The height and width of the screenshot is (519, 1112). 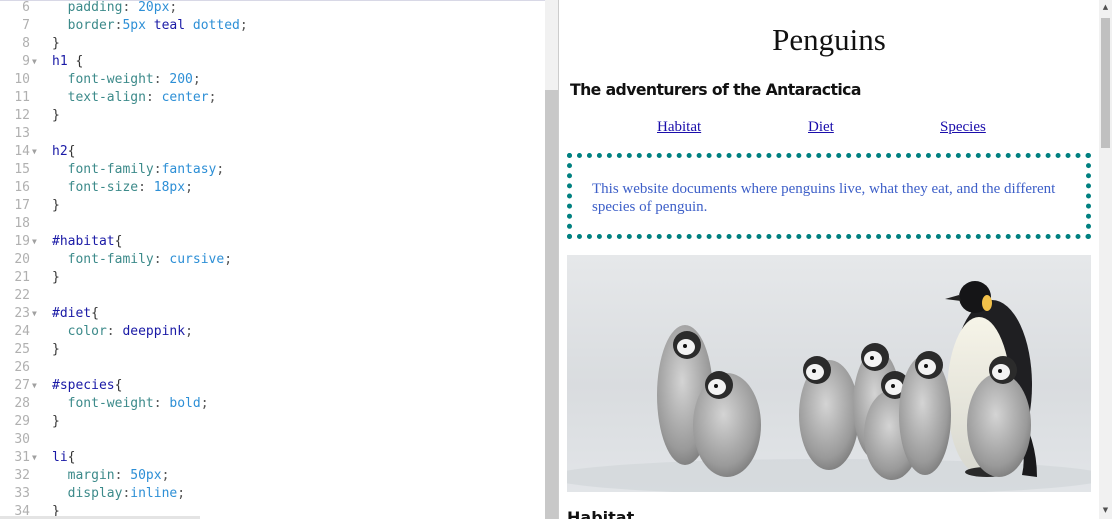 I want to click on code-token: 200, so click(x=181, y=79).